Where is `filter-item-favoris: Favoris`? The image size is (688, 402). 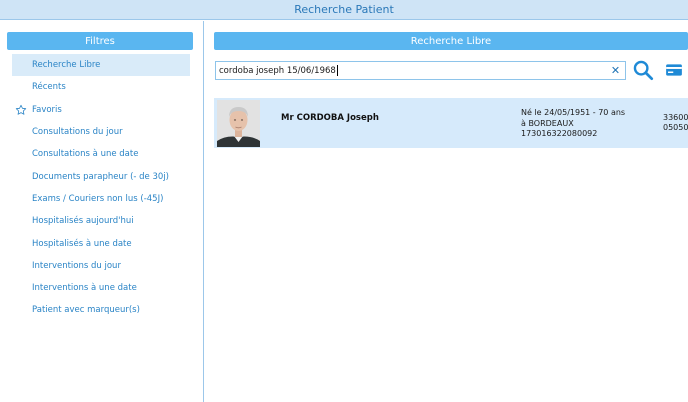 filter-item-favoris: Favoris is located at coordinates (101, 110).